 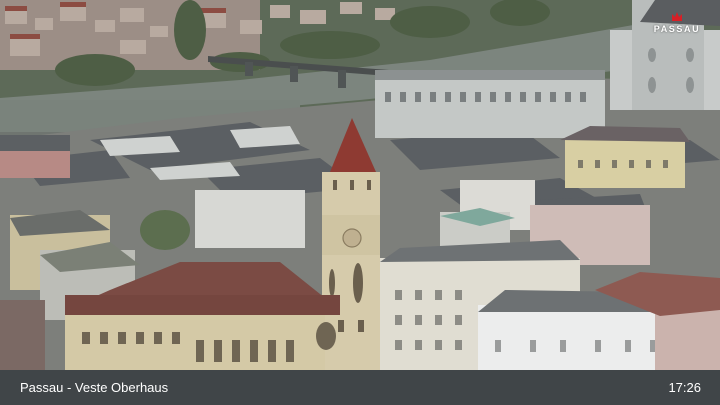 What do you see at coordinates (165, 230) in the screenshot?
I see `tree-left` at bounding box center [165, 230].